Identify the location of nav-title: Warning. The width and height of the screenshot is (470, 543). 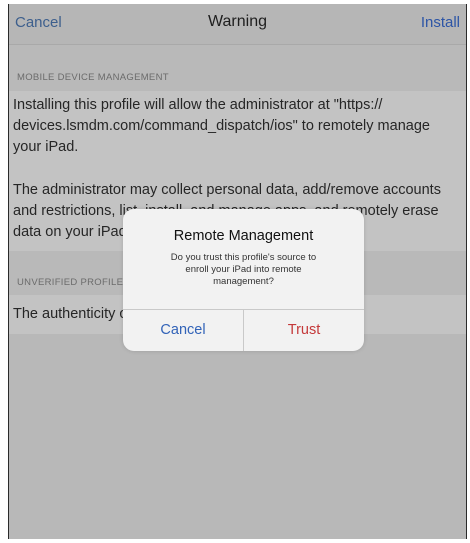
(237, 21).